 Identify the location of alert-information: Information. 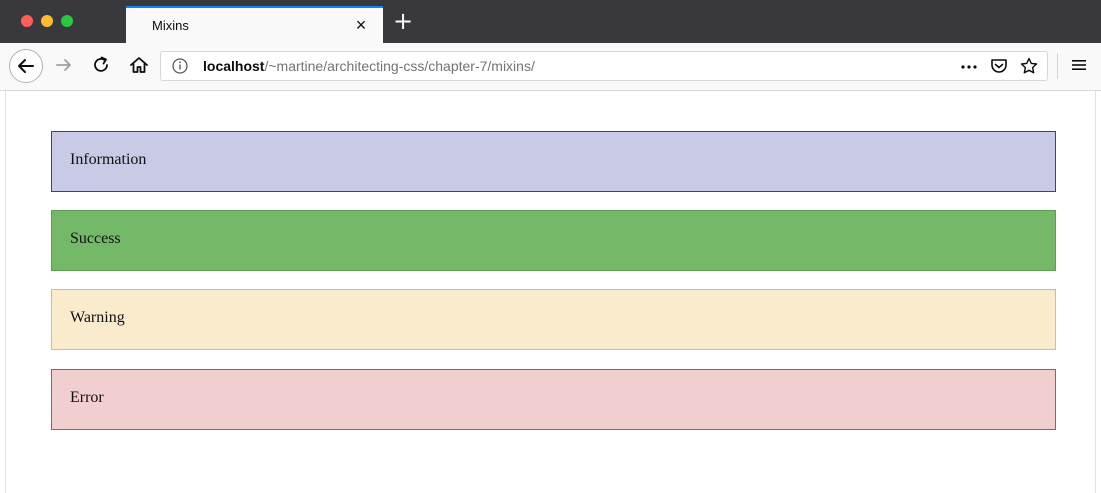
(553, 161).